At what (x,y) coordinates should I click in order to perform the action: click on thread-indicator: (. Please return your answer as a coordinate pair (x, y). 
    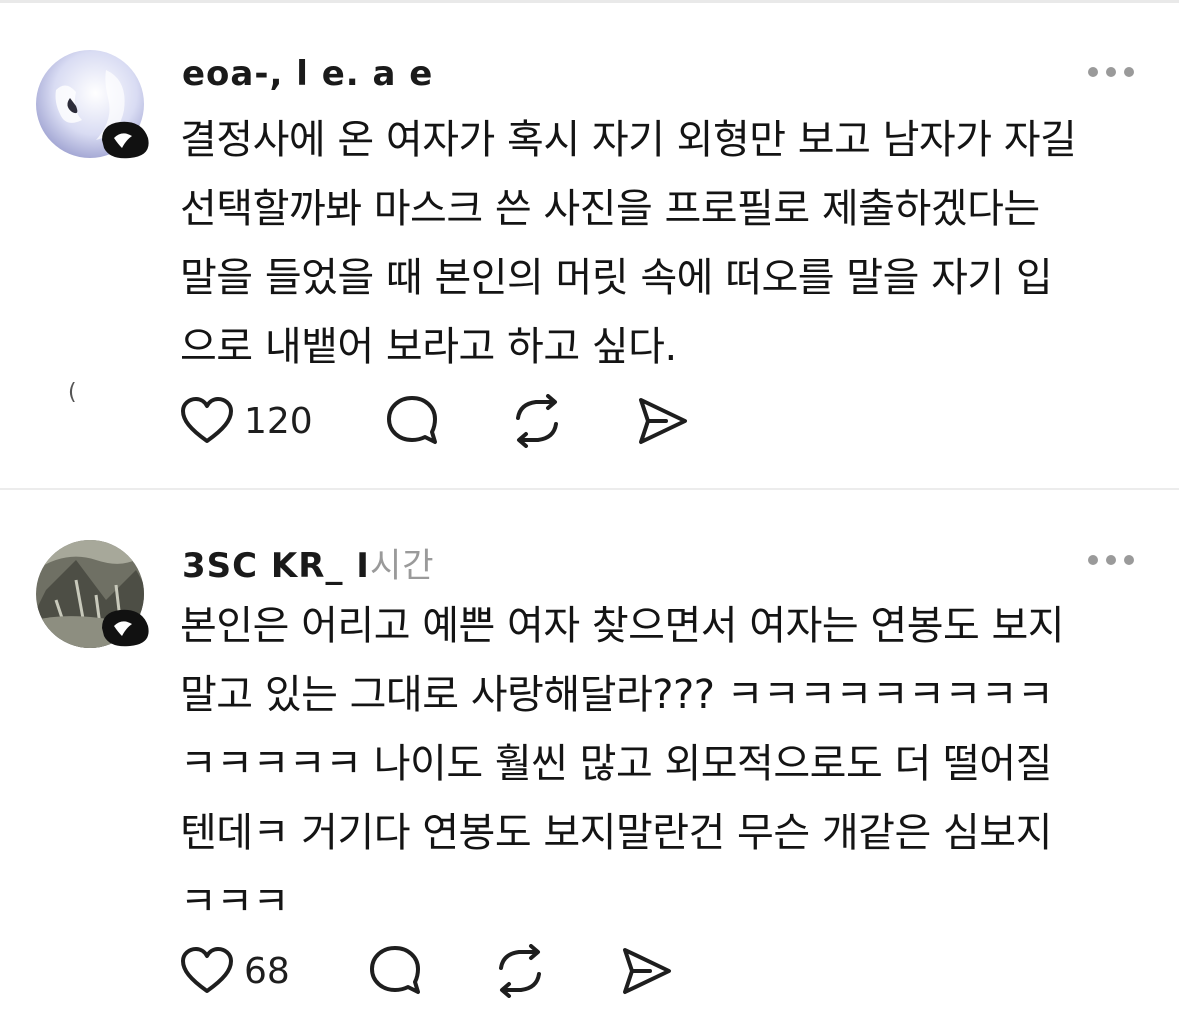
    Looking at the image, I should click on (72, 392).